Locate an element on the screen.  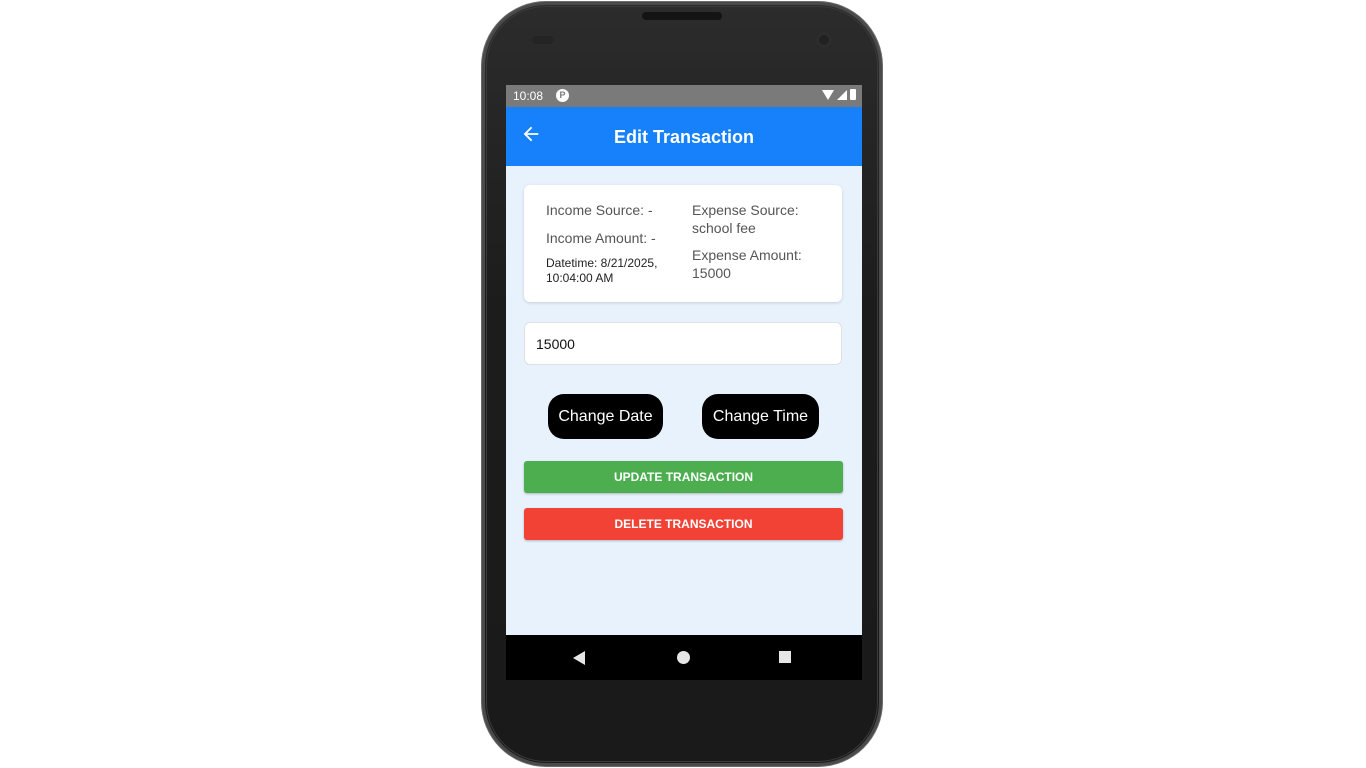
app-bar: Edit Transaction is located at coordinates (684, 136).